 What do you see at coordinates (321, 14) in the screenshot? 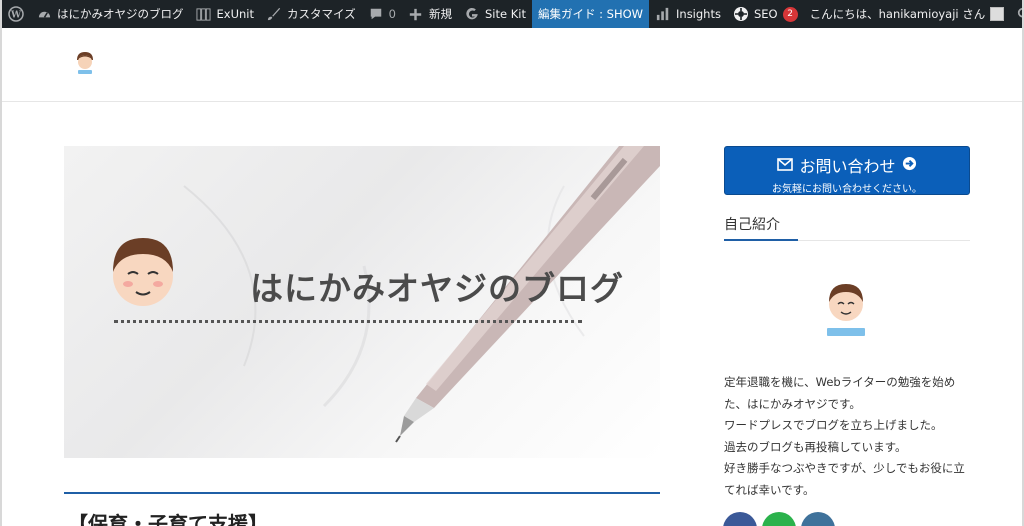
I see `customize-label: カスタマイズ` at bounding box center [321, 14].